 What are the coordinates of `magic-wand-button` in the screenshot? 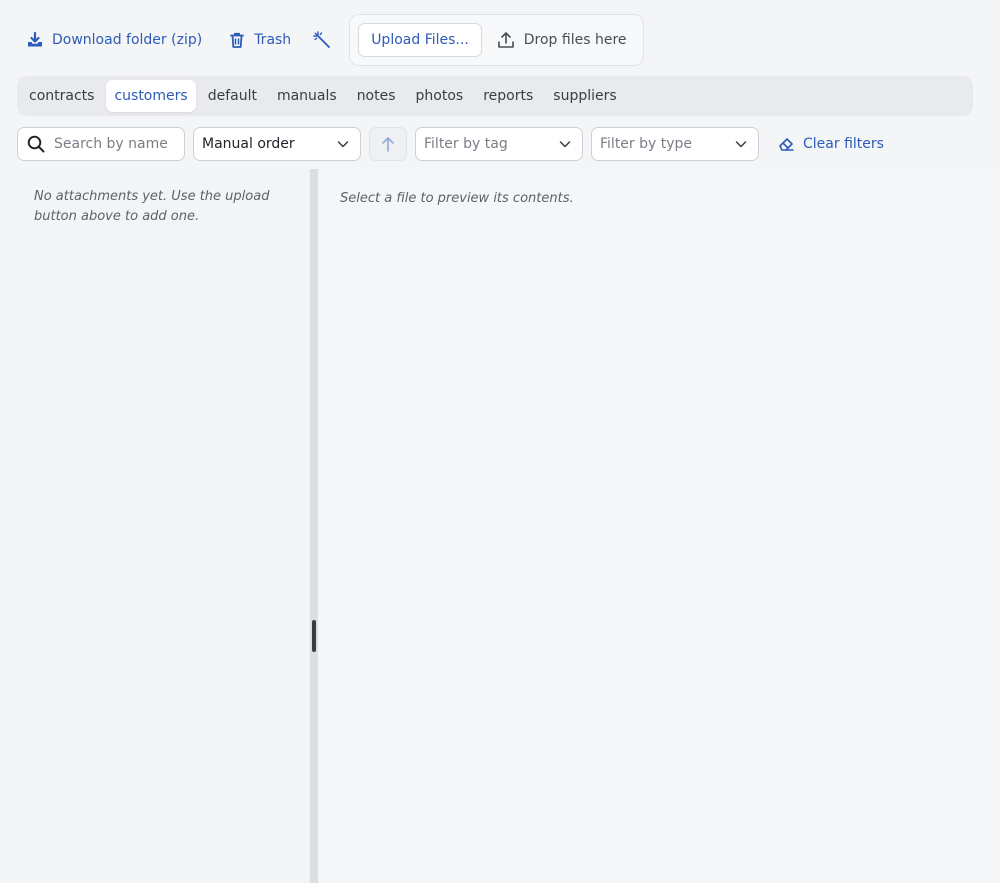 It's located at (322, 40).